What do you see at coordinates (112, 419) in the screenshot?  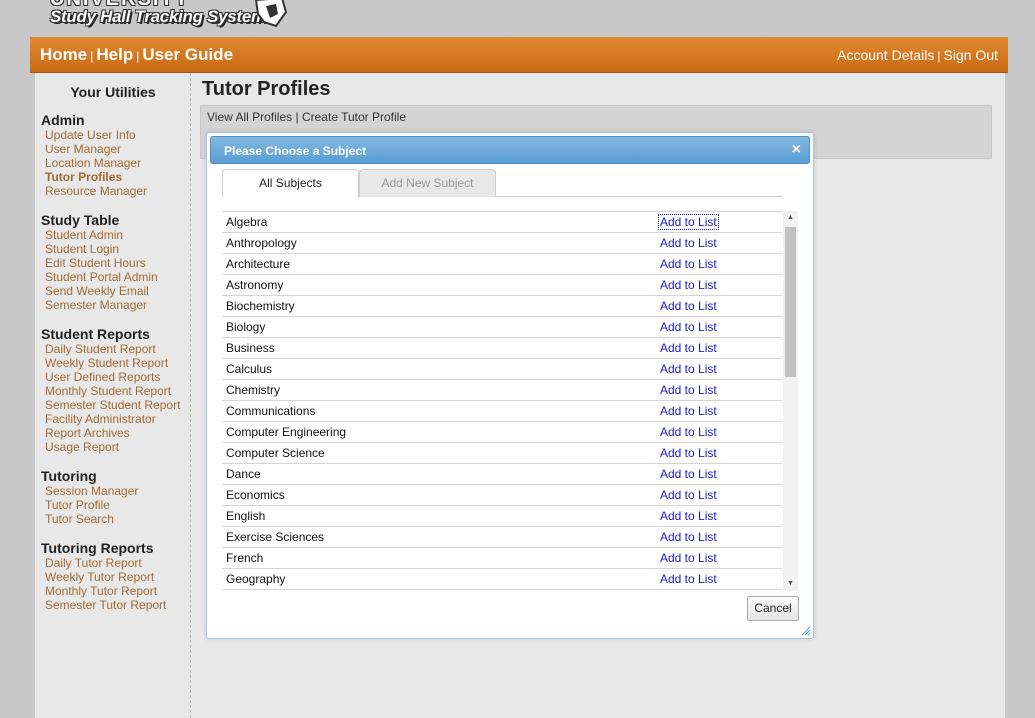 I see `sidebar-item-facility-administrator: Facility Administrator` at bounding box center [112, 419].